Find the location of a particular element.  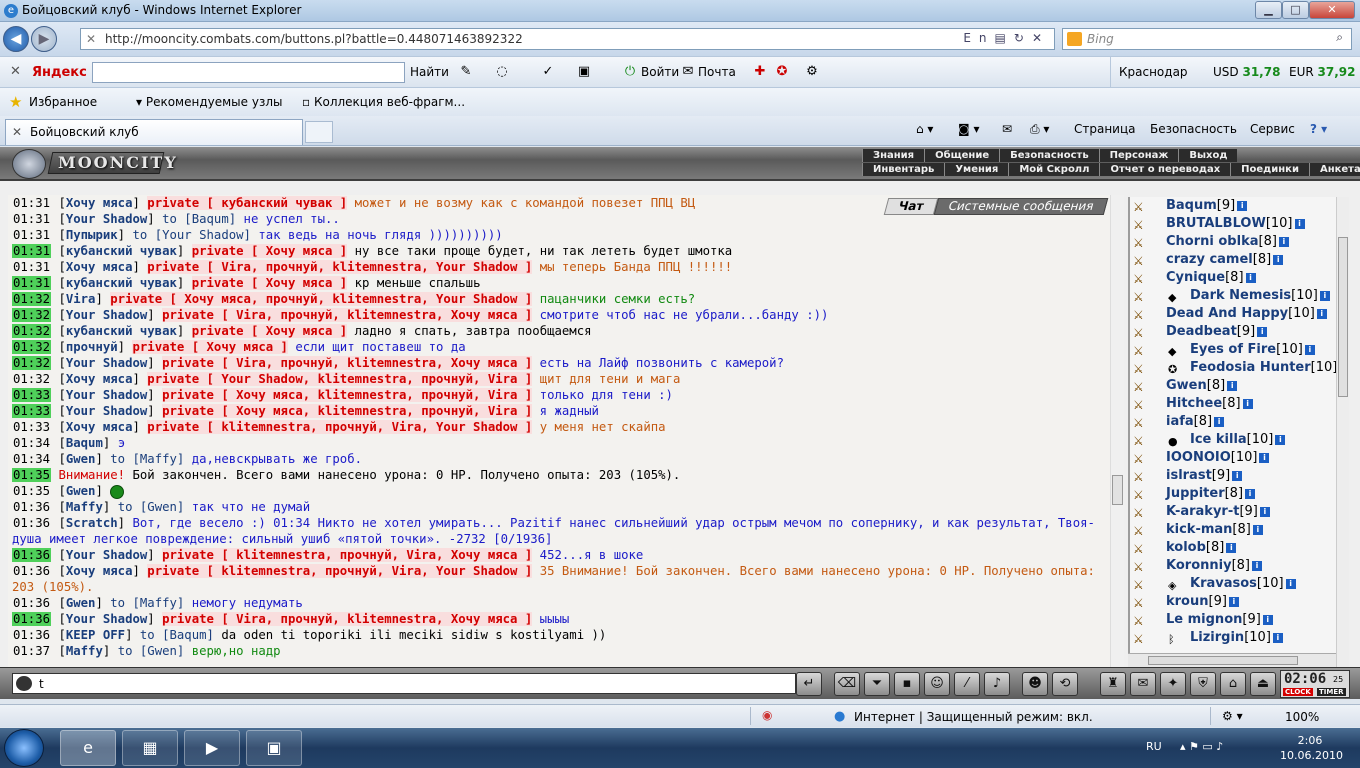

user-list-item: ⚔ Le mignon[9] i is located at coordinates (1233, 620).